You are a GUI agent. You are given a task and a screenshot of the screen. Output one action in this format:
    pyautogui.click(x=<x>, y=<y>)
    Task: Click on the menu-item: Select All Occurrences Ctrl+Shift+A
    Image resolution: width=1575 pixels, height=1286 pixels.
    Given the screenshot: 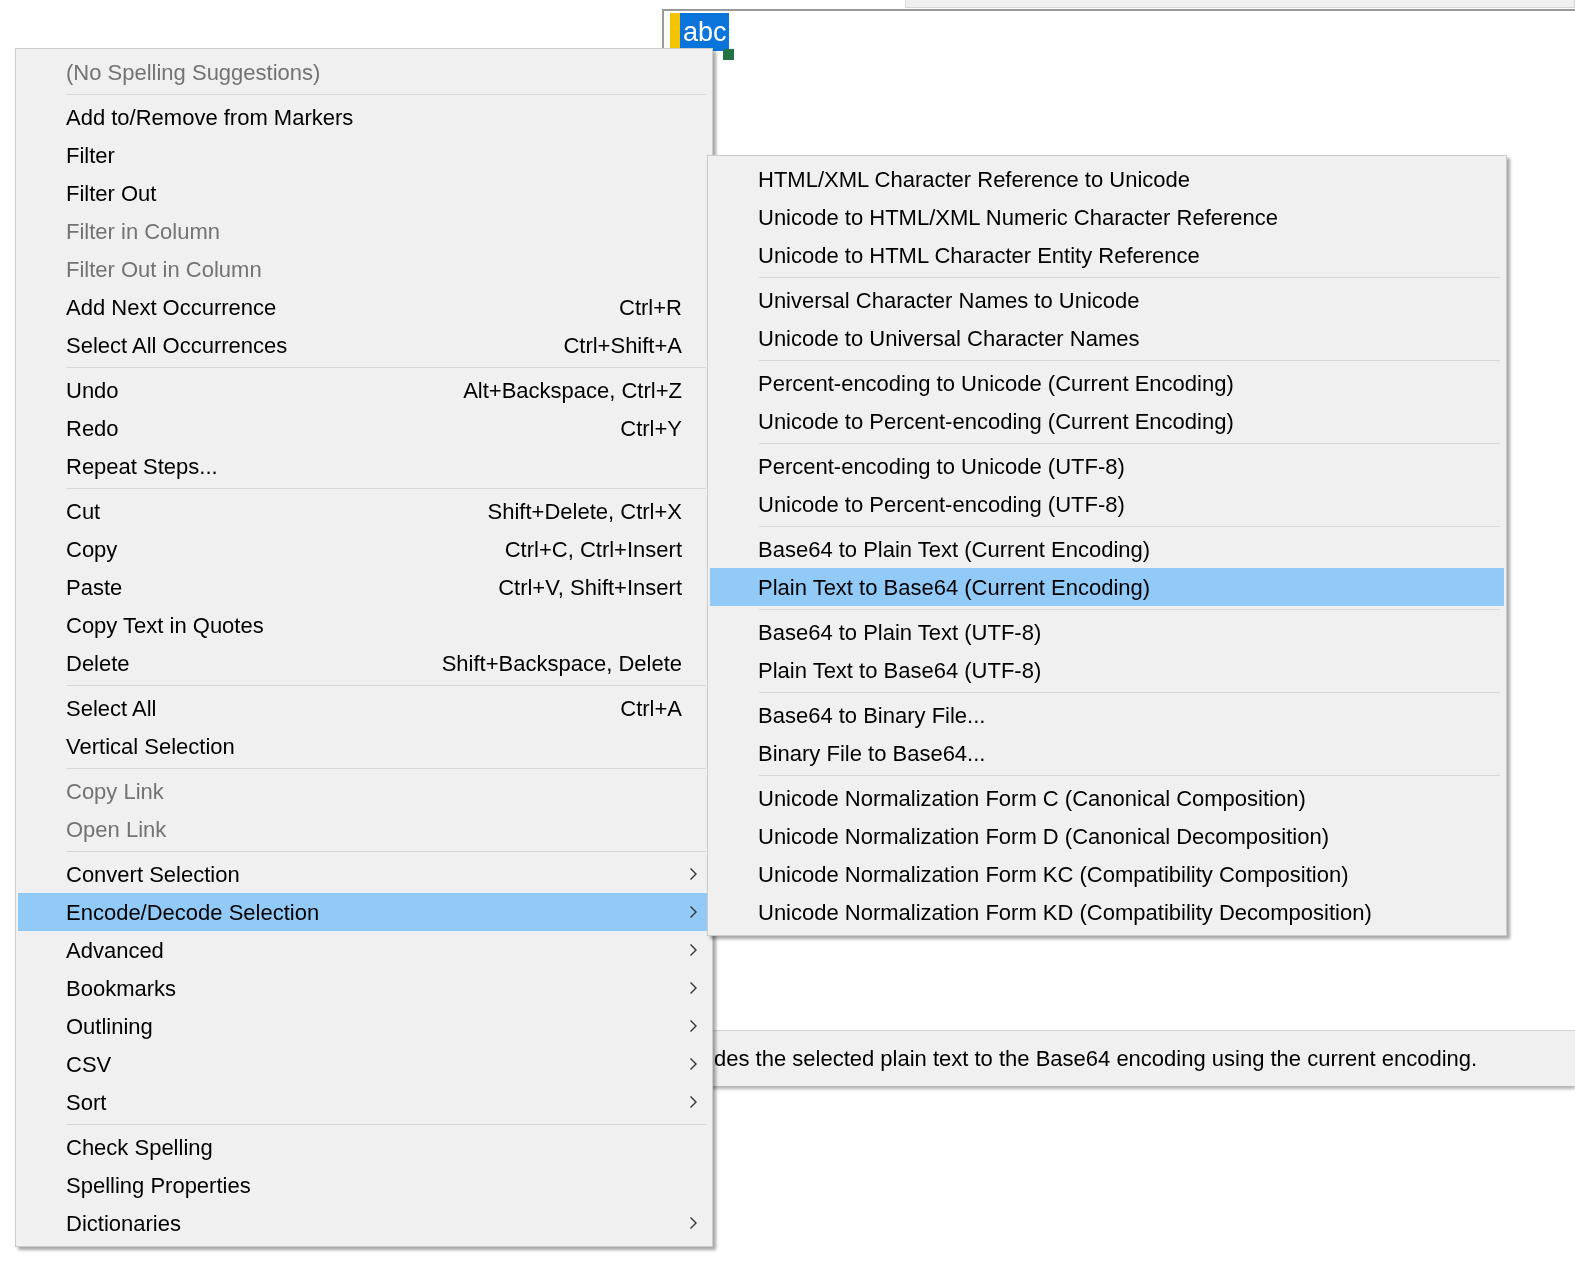 What is the action you would take?
    pyautogui.click(x=364, y=345)
    